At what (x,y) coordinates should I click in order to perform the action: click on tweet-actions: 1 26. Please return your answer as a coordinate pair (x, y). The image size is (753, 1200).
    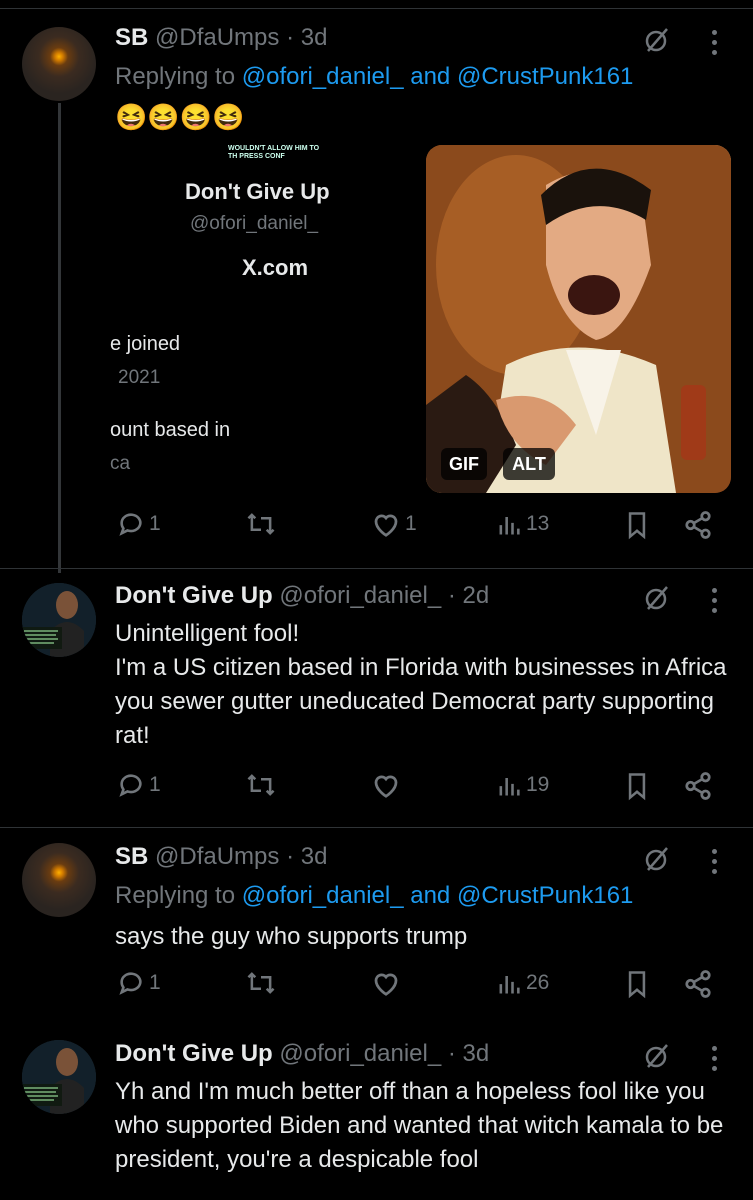
    Looking at the image, I should click on (376, 989).